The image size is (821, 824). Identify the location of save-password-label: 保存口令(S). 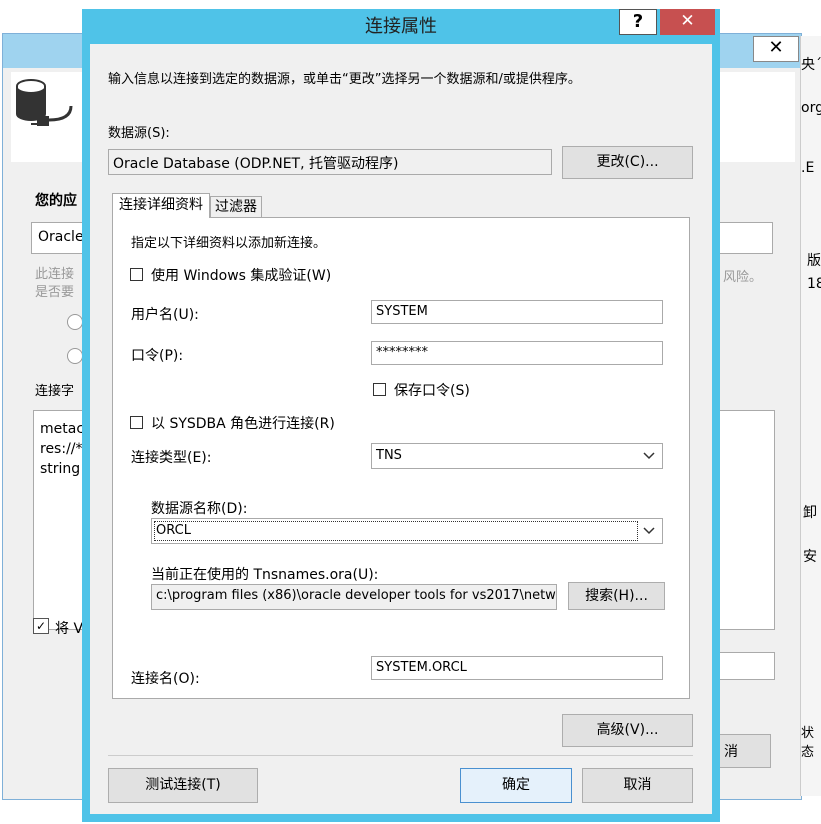
(432, 390).